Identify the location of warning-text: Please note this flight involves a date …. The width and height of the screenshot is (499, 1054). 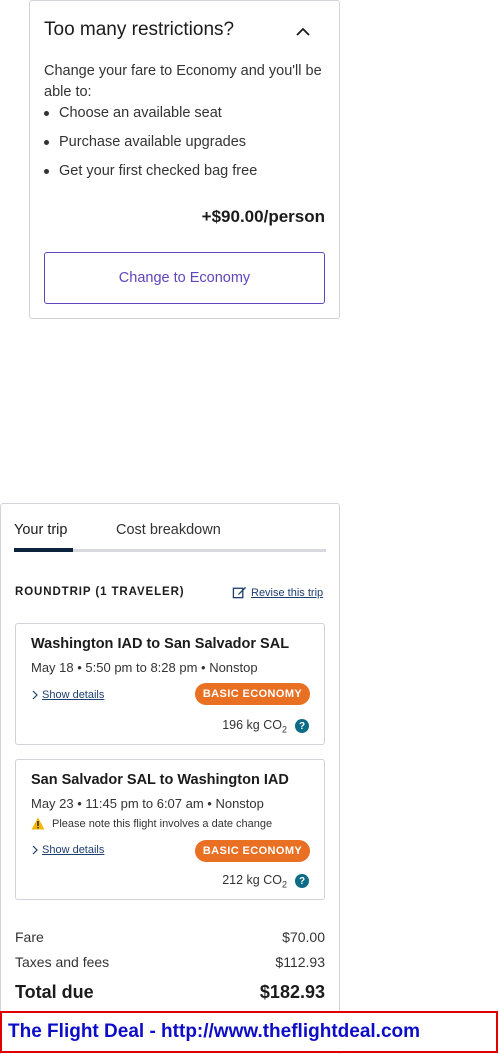
(162, 823).